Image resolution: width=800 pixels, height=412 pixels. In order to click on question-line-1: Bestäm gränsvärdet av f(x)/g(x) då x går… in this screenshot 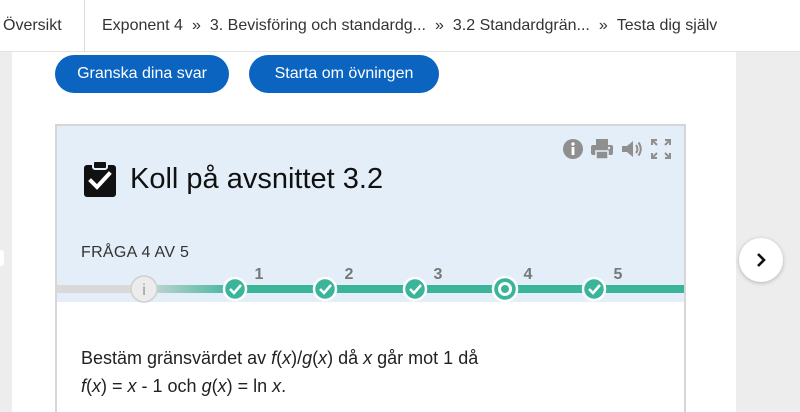, I will do `click(279, 358)`.